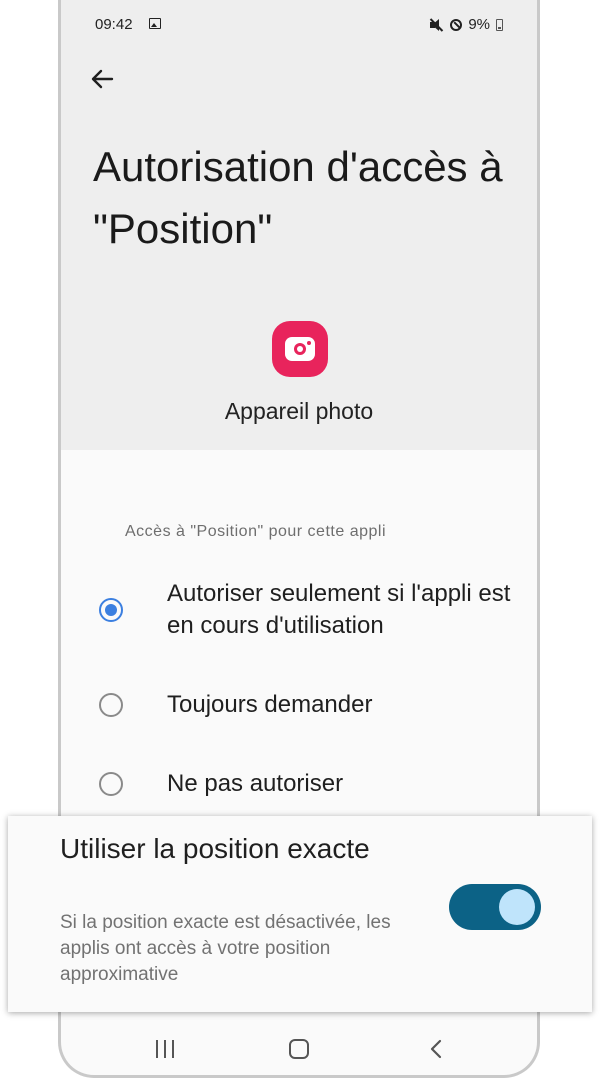  I want to click on app-name: Appareil photo, so click(299, 411).